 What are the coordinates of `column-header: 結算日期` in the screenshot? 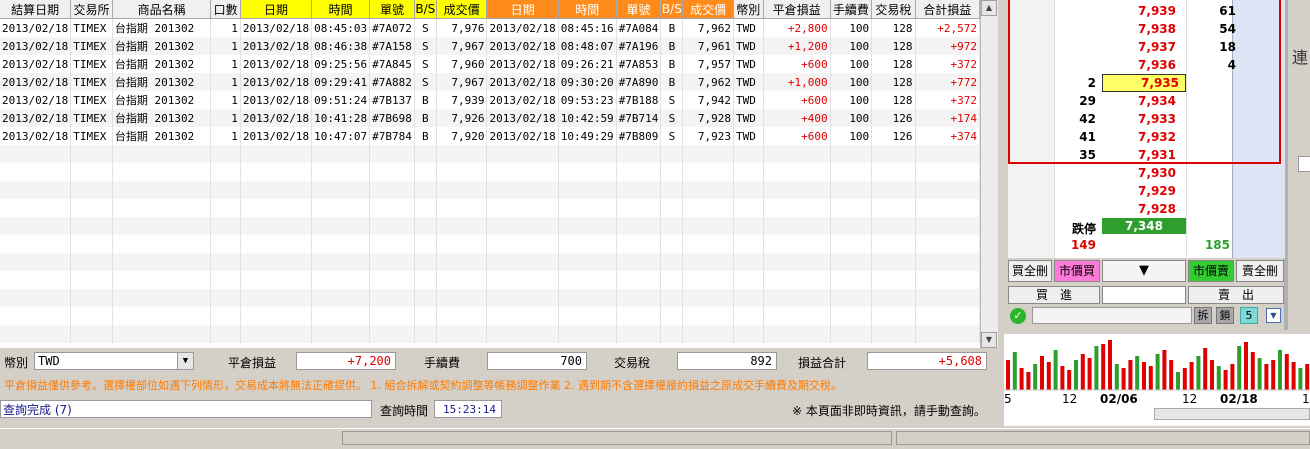 It's located at (36, 9).